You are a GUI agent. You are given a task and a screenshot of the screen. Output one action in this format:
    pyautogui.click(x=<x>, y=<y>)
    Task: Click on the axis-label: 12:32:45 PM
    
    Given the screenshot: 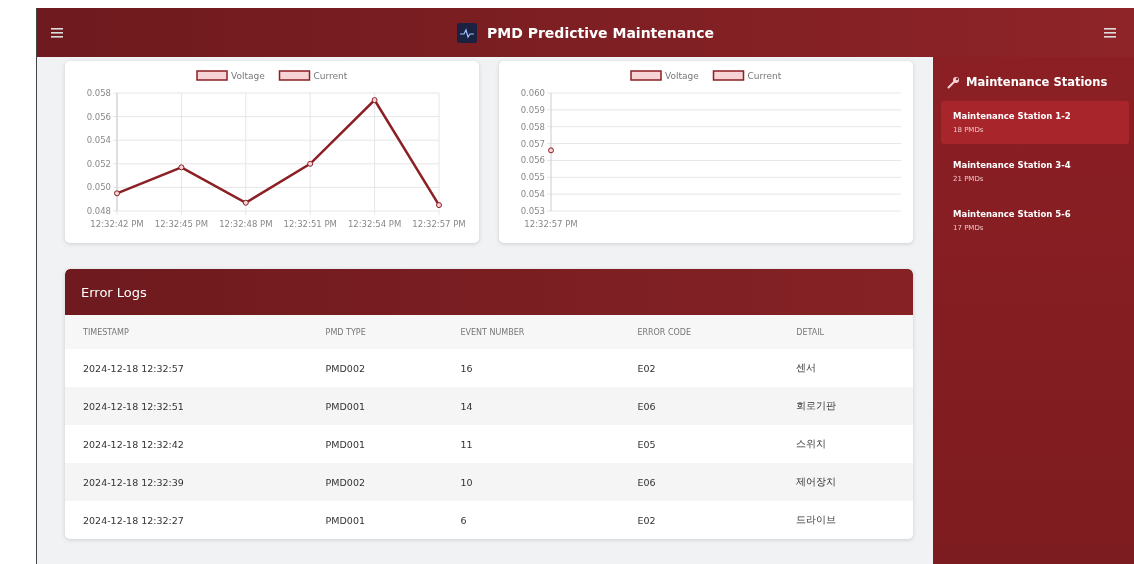 What is the action you would take?
    pyautogui.click(x=181, y=224)
    